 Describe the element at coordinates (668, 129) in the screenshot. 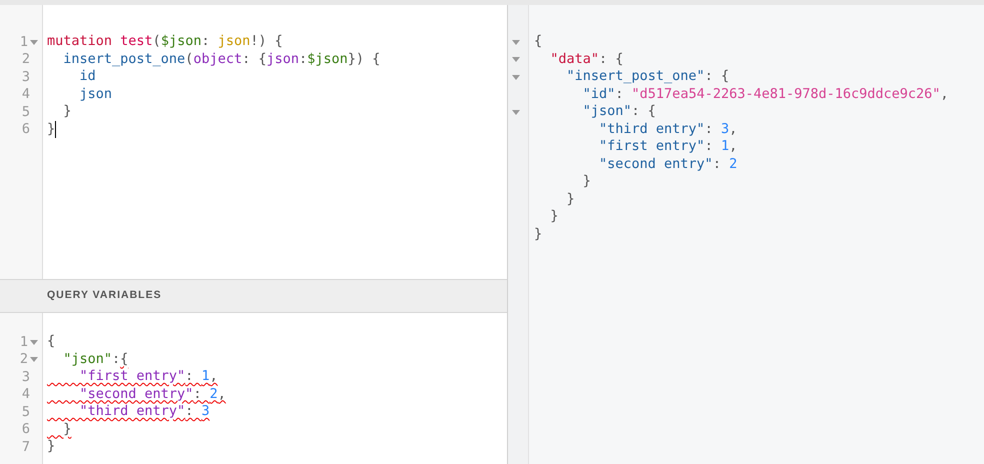

I see `code-line: "third entry": 3,` at that location.